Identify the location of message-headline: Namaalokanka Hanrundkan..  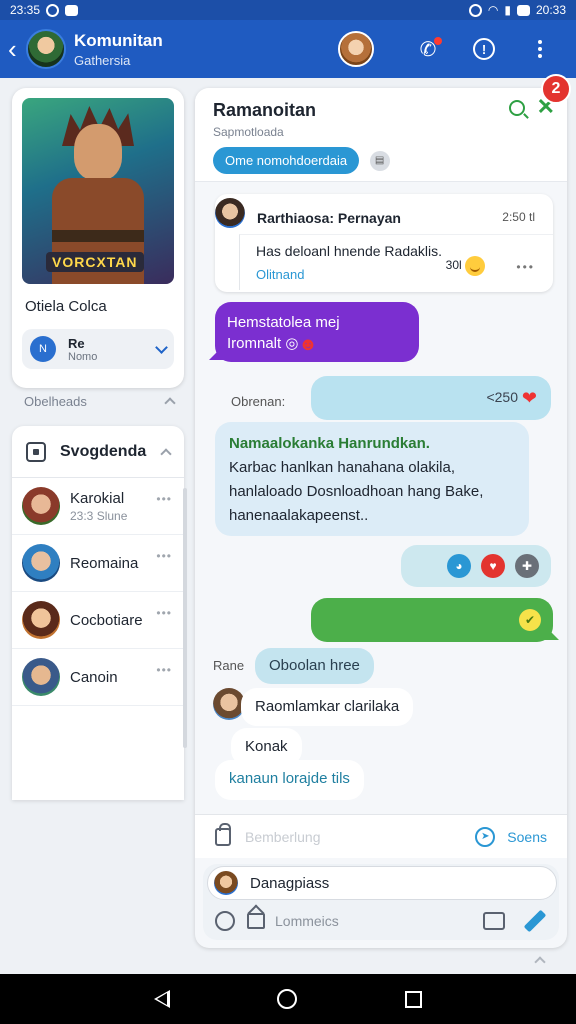
(329, 443).